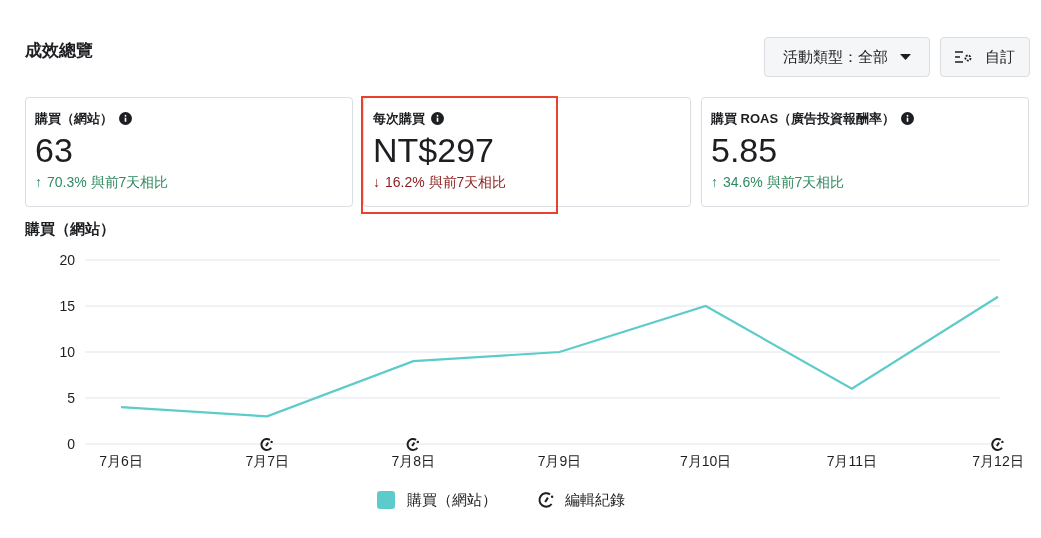  I want to click on legend-label: 購買（網站）, so click(451, 499).